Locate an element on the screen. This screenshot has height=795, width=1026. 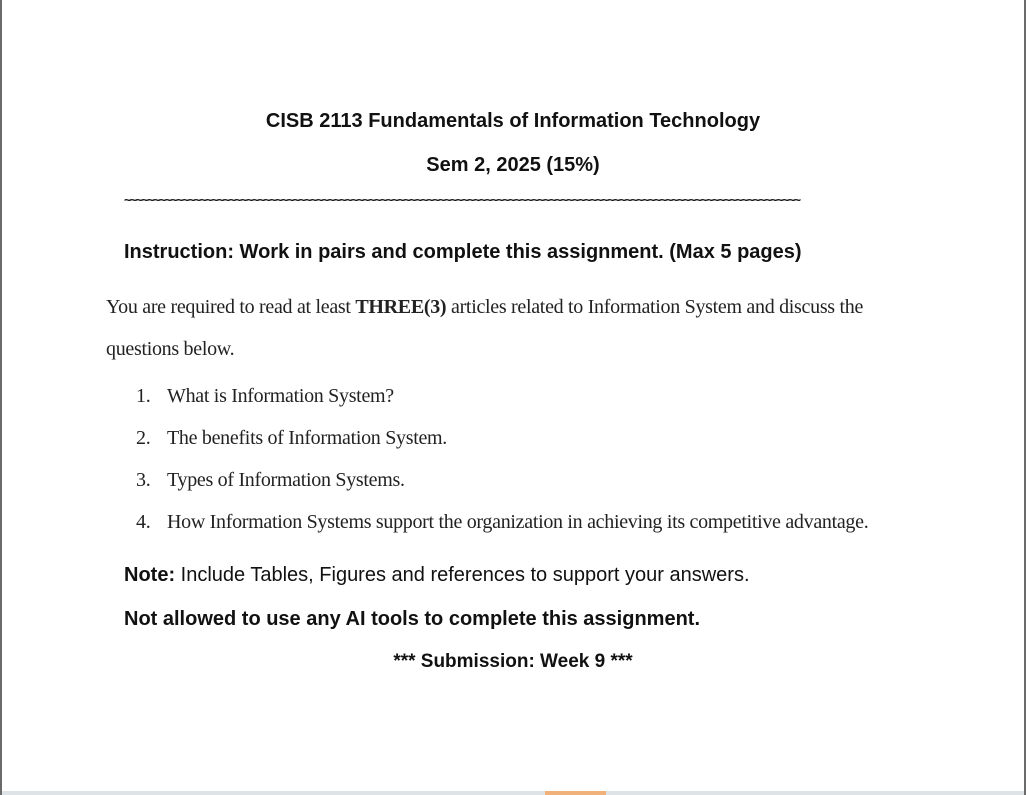
question-text: The benefits of Information System. is located at coordinates (307, 438).